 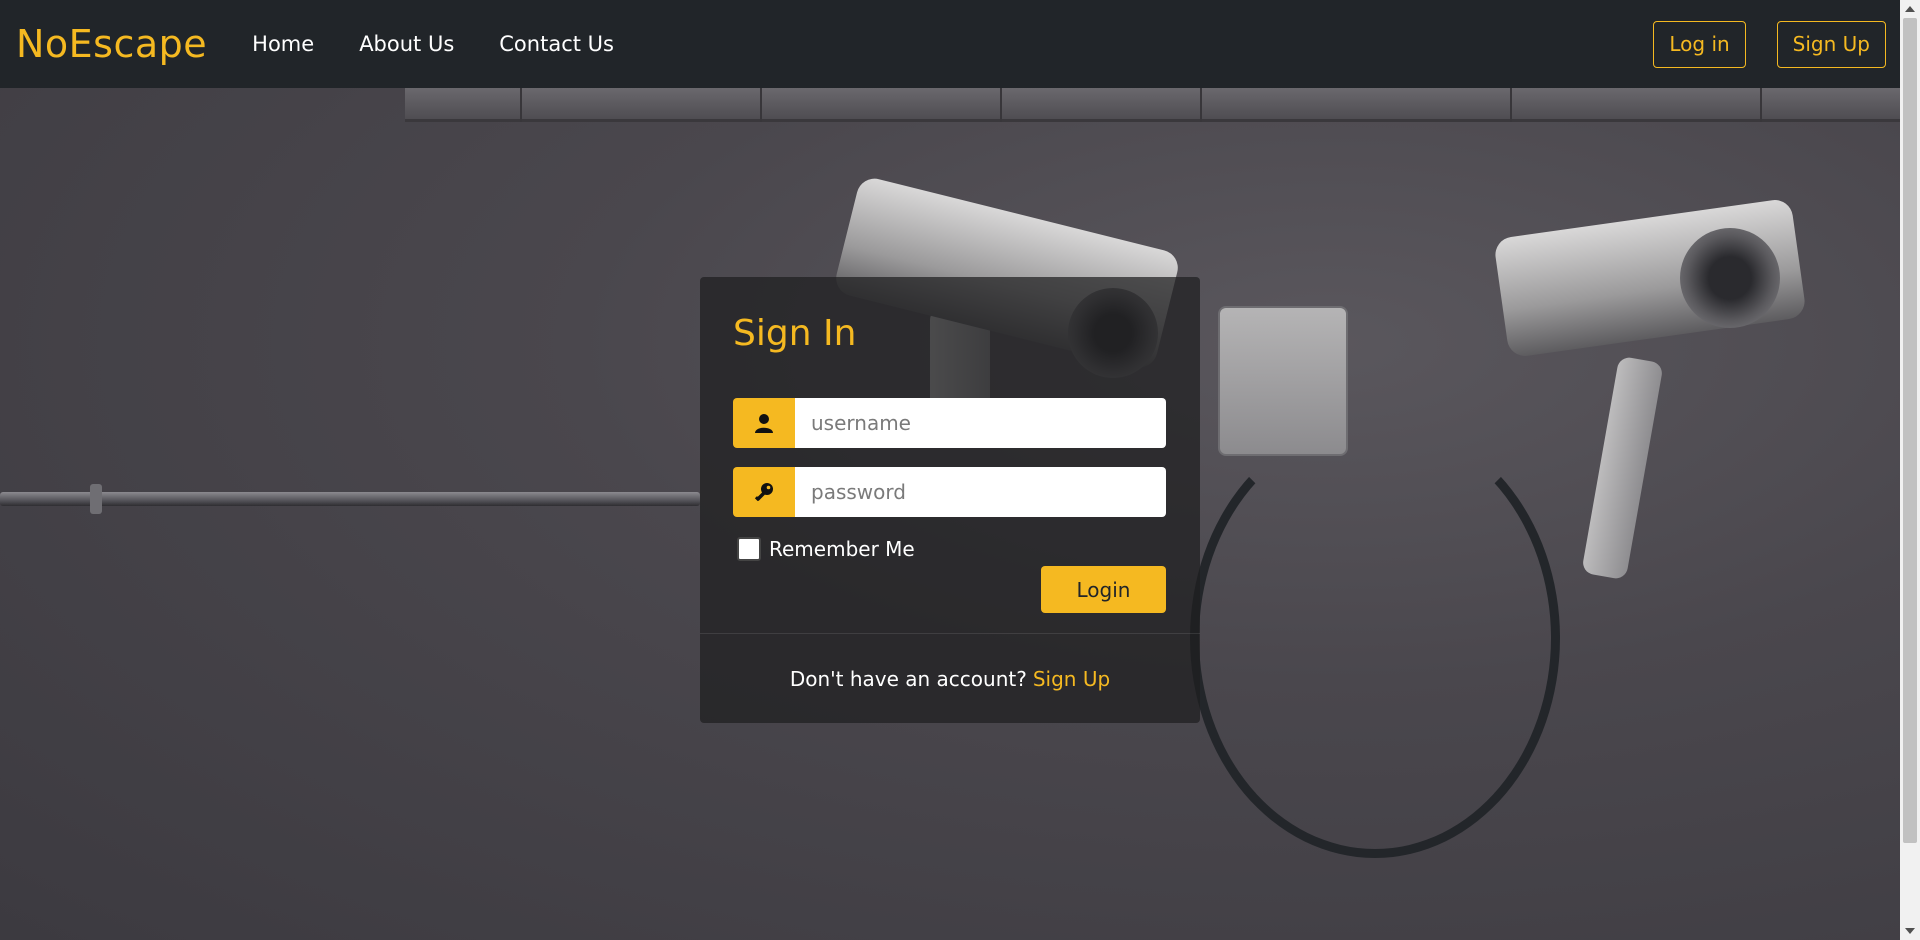 I want to click on remember-me: Remember Me, so click(x=826, y=549).